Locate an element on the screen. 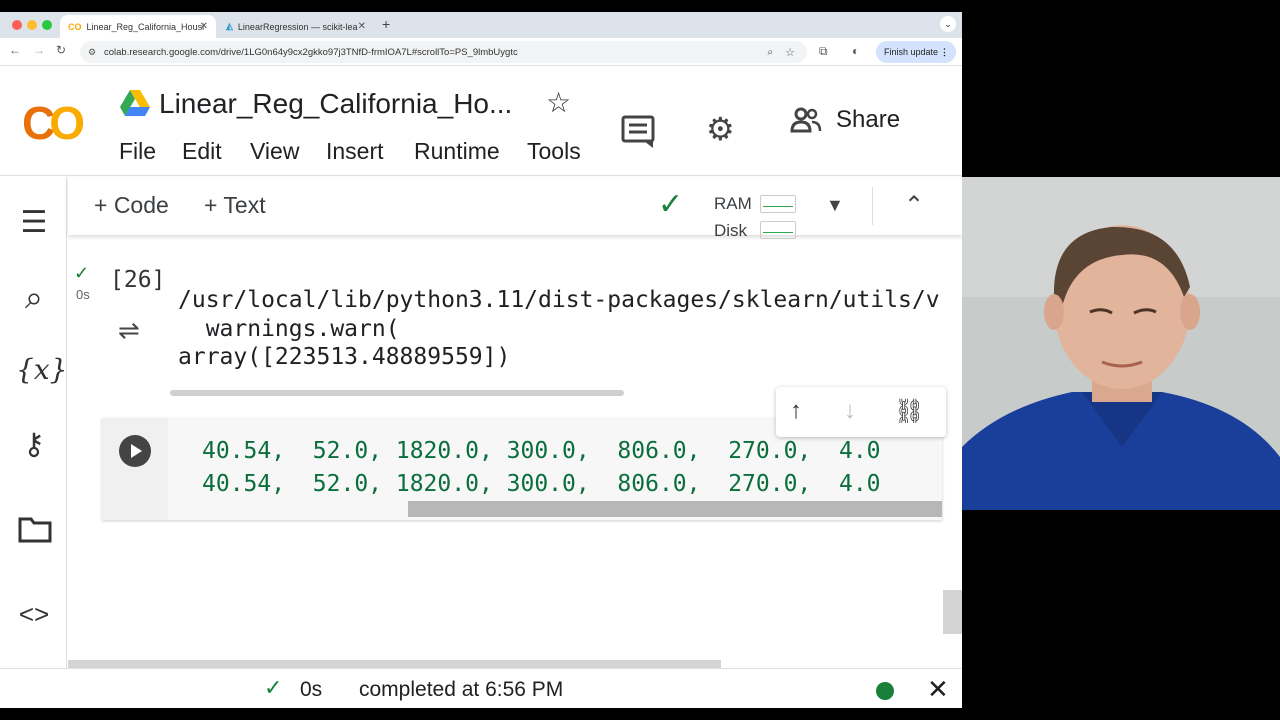 This screenshot has width=1280, height=720. execution-count: [26] is located at coordinates (138, 280).